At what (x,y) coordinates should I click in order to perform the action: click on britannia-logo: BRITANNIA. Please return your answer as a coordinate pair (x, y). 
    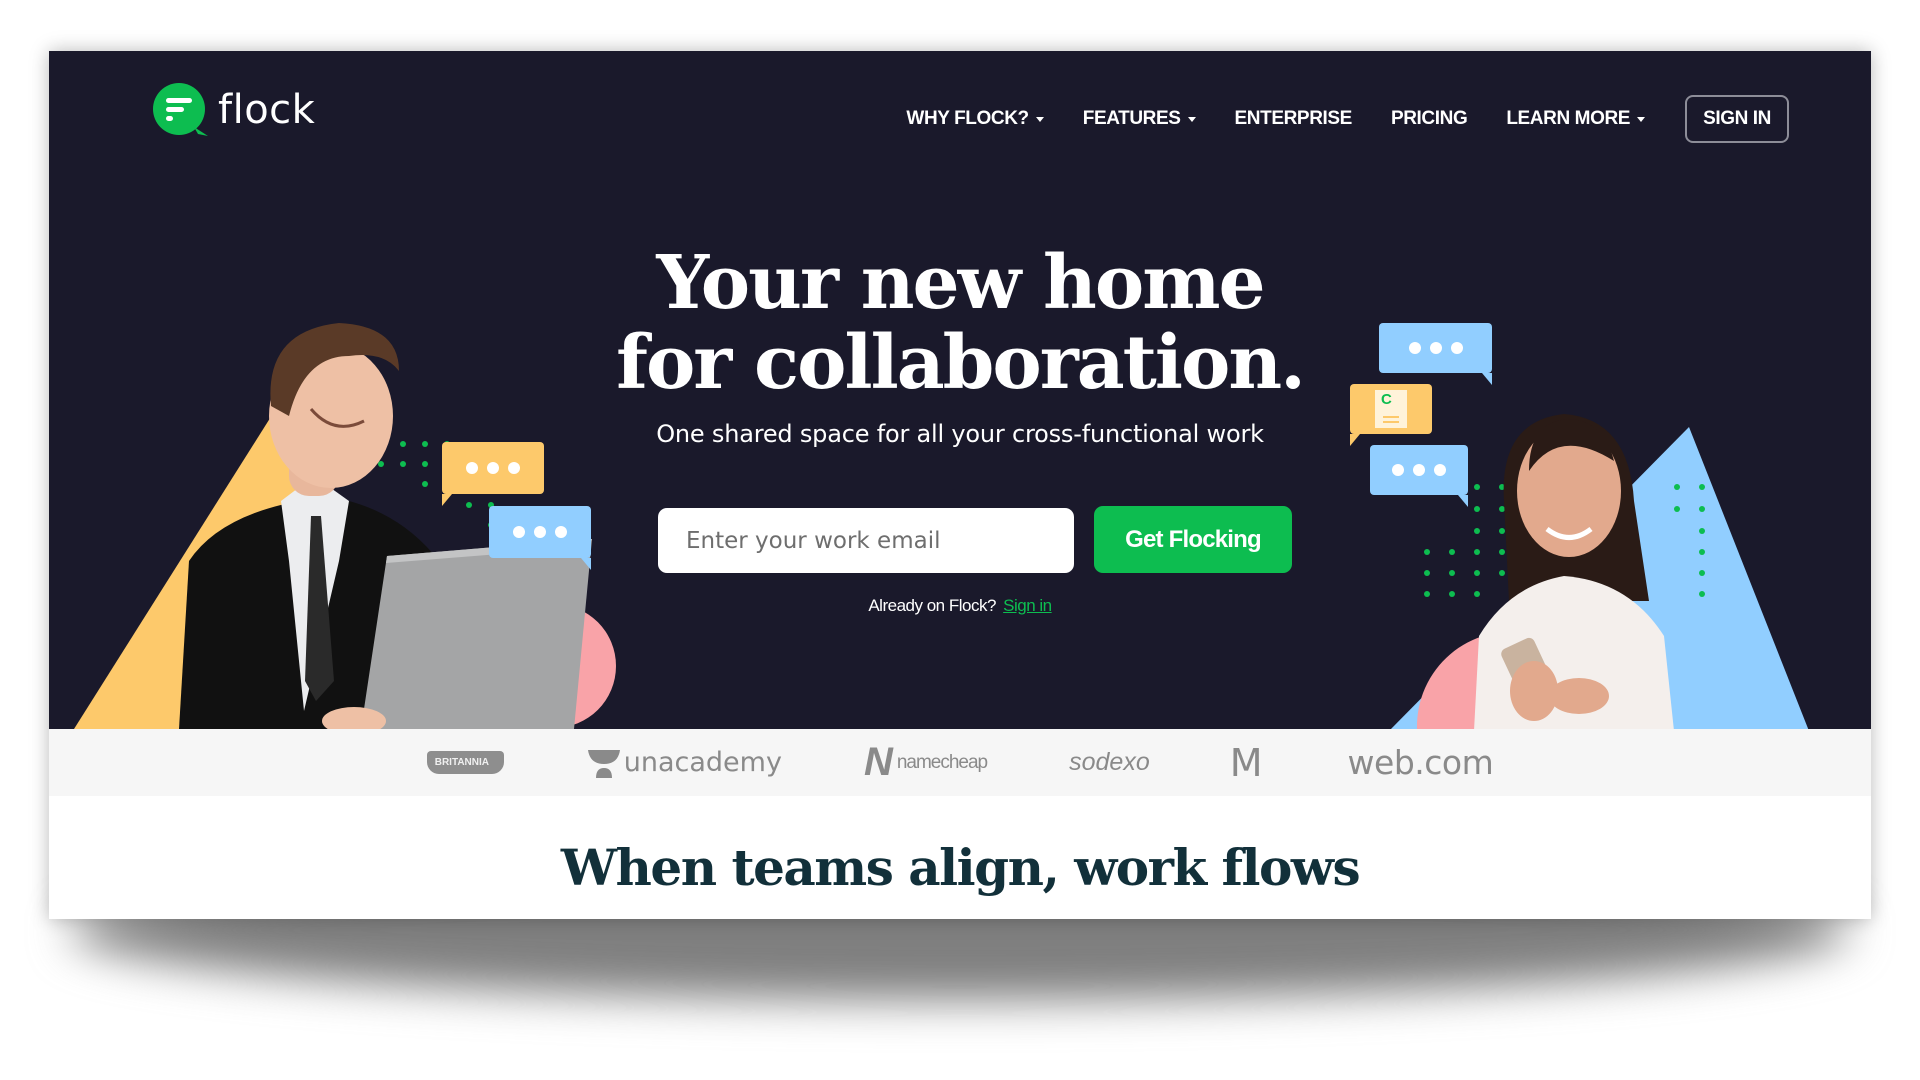
    Looking at the image, I should click on (465, 762).